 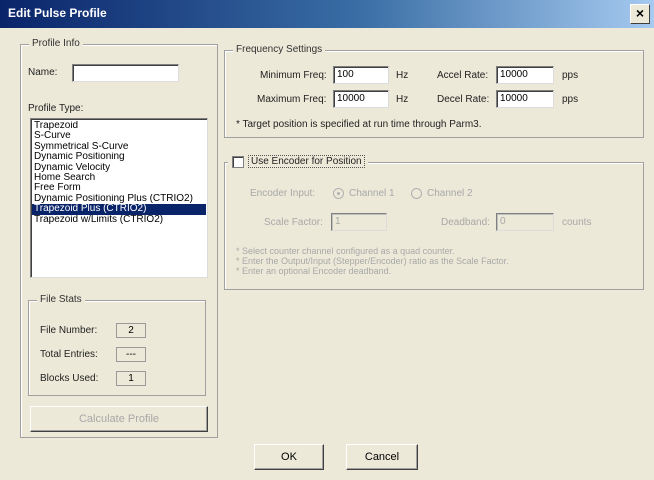 What do you see at coordinates (359, 222) in the screenshot?
I see `scale-factor-input: 1` at bounding box center [359, 222].